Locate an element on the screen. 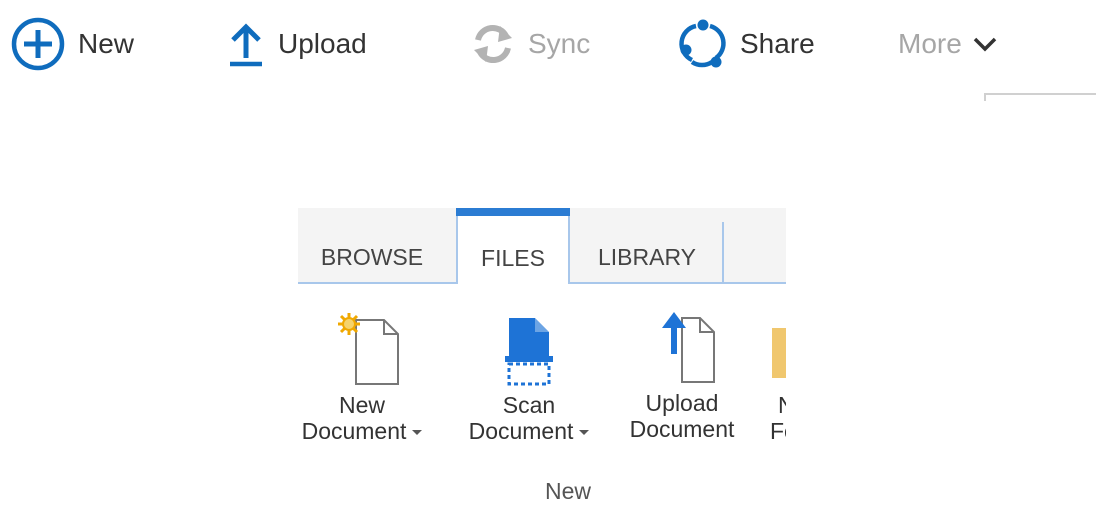  more-command: More is located at coordinates (948, 44).